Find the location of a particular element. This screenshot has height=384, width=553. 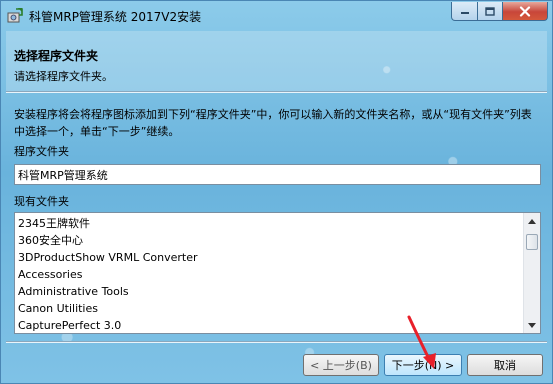

close-button is located at coordinates (525, 11).